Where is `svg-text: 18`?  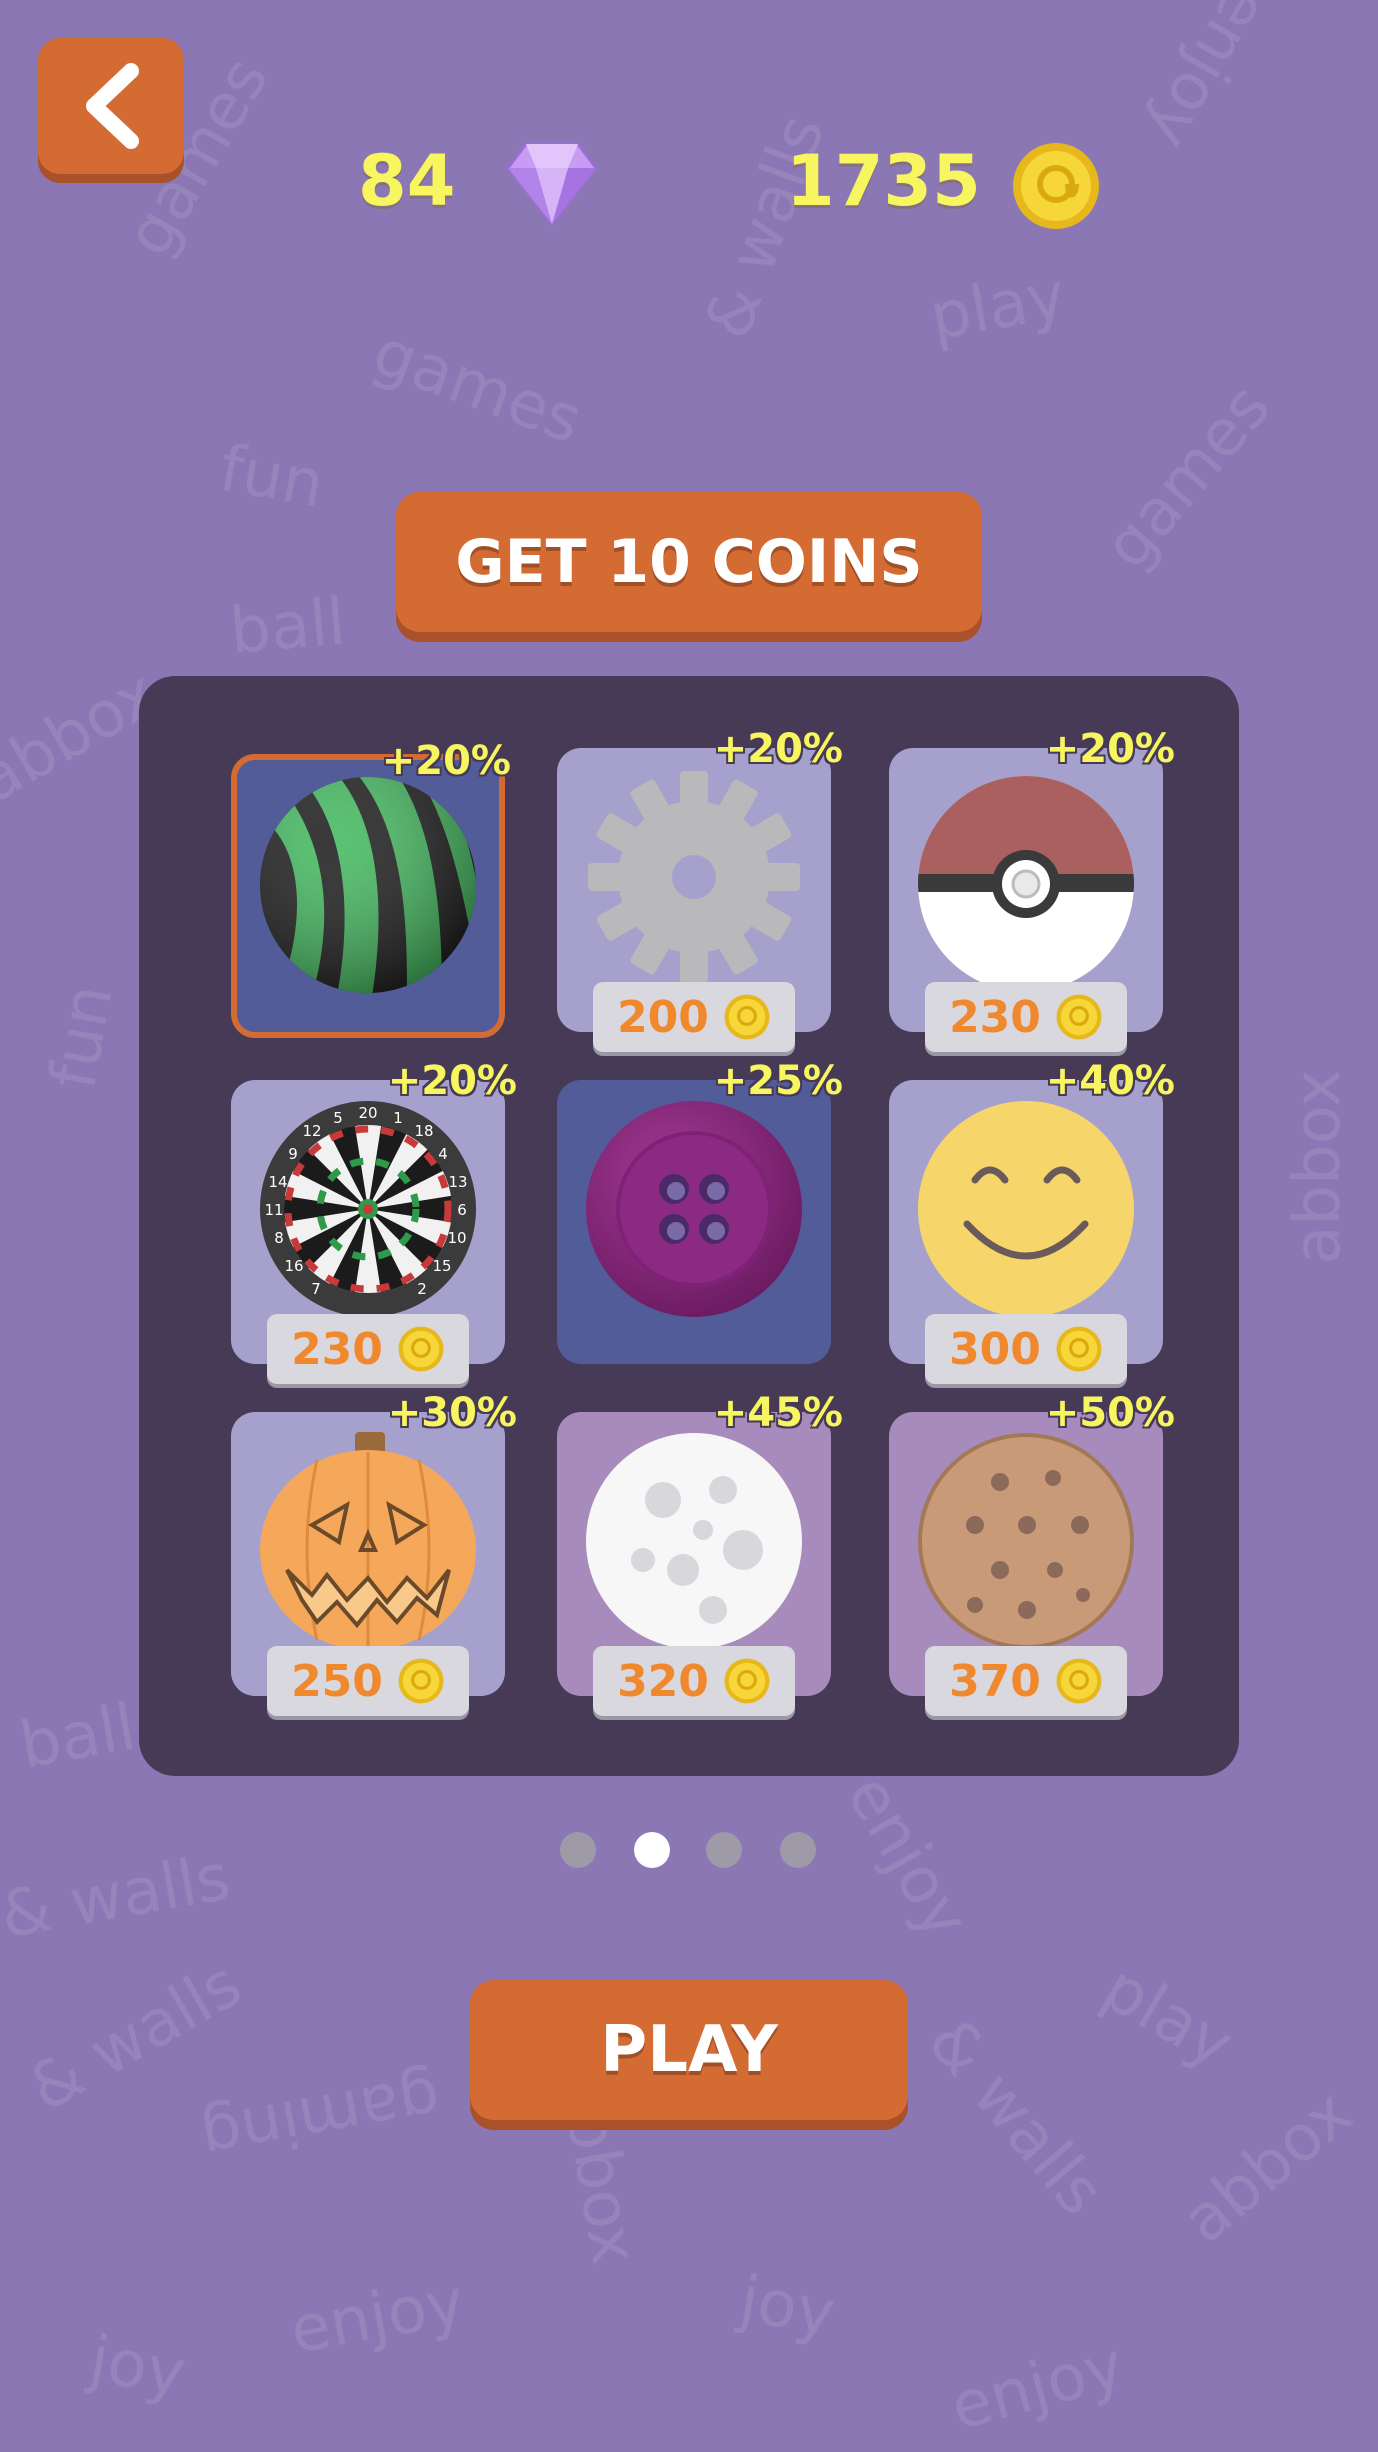
svg-text: 18 is located at coordinates (423, 1131).